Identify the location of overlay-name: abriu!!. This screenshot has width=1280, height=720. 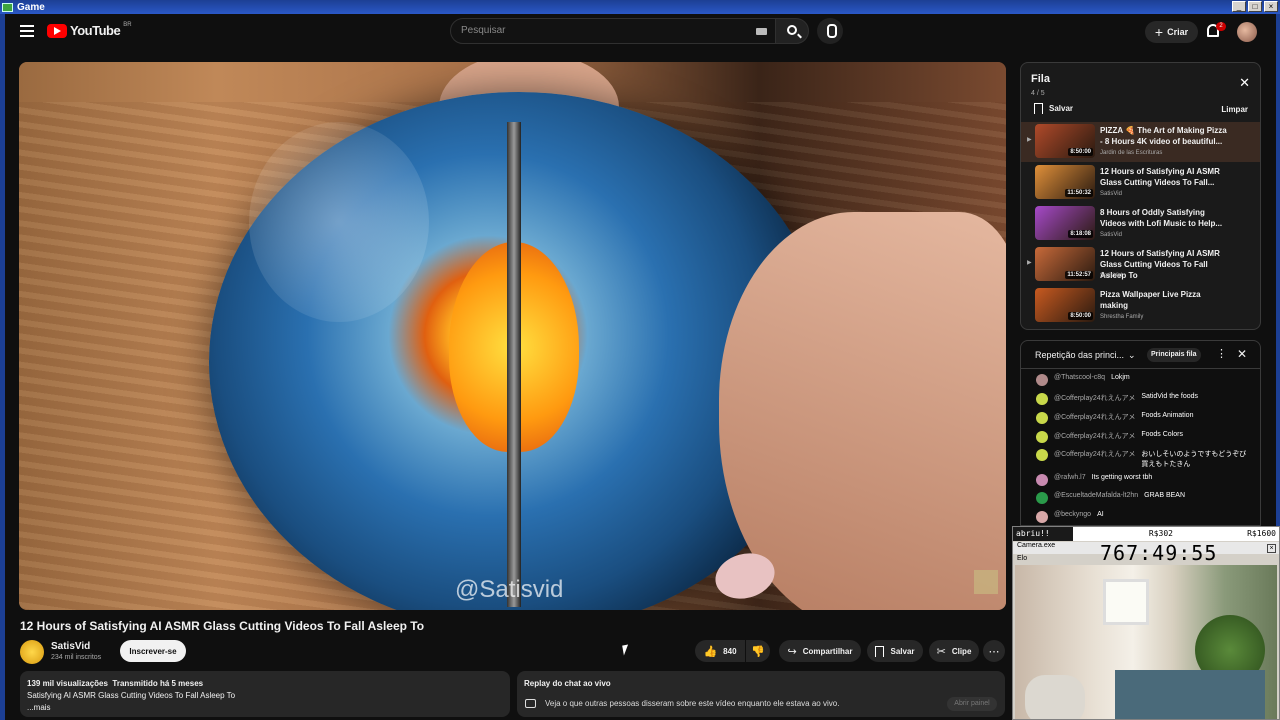
(1043, 534).